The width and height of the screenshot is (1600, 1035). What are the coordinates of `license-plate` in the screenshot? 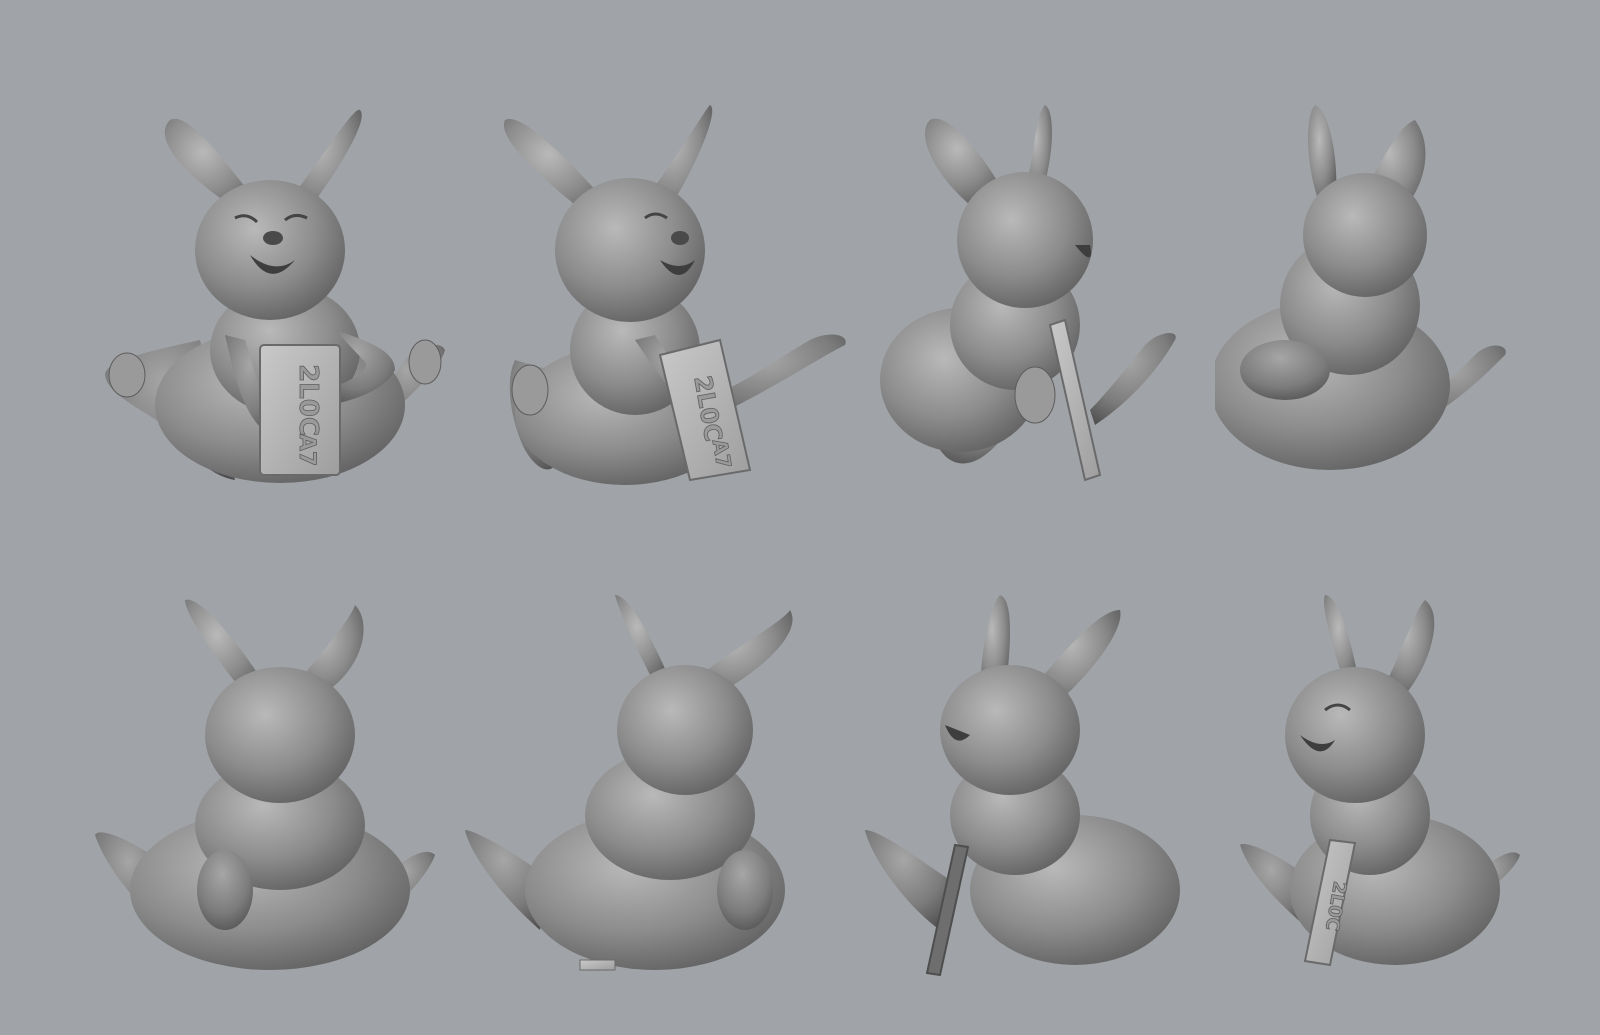 It's located at (597, 965).